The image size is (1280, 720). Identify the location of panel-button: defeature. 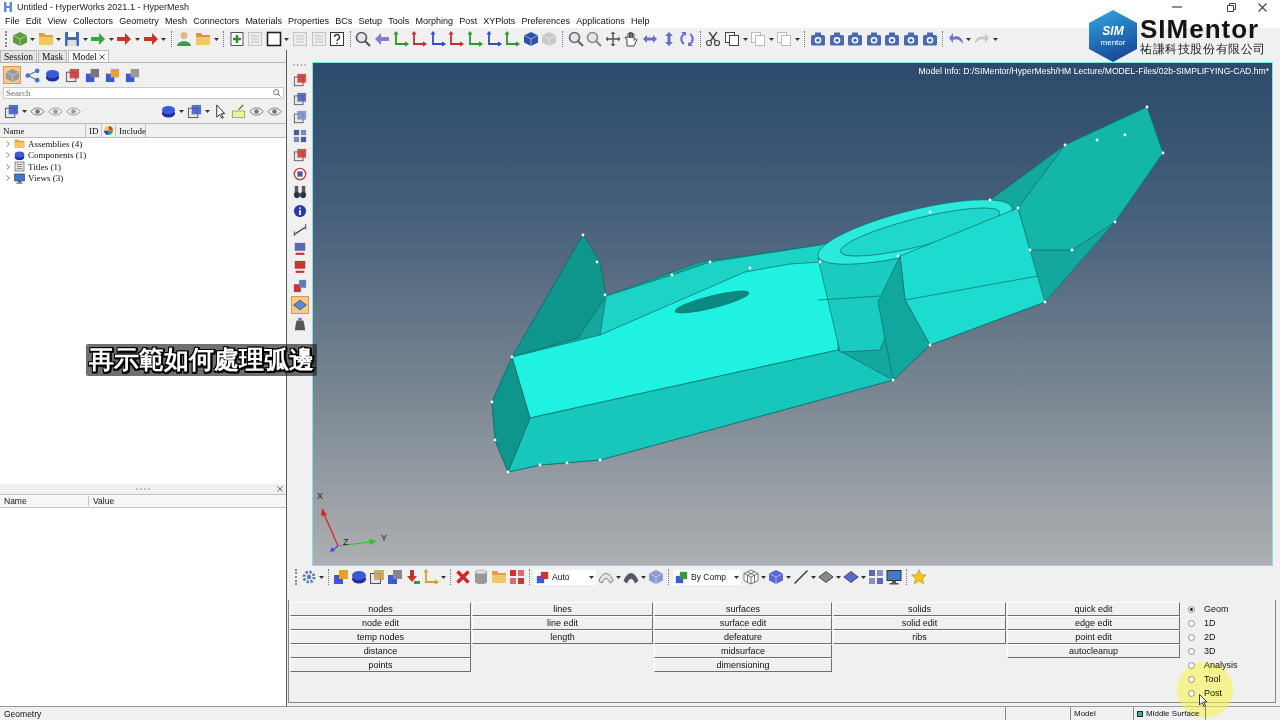
(743, 637).